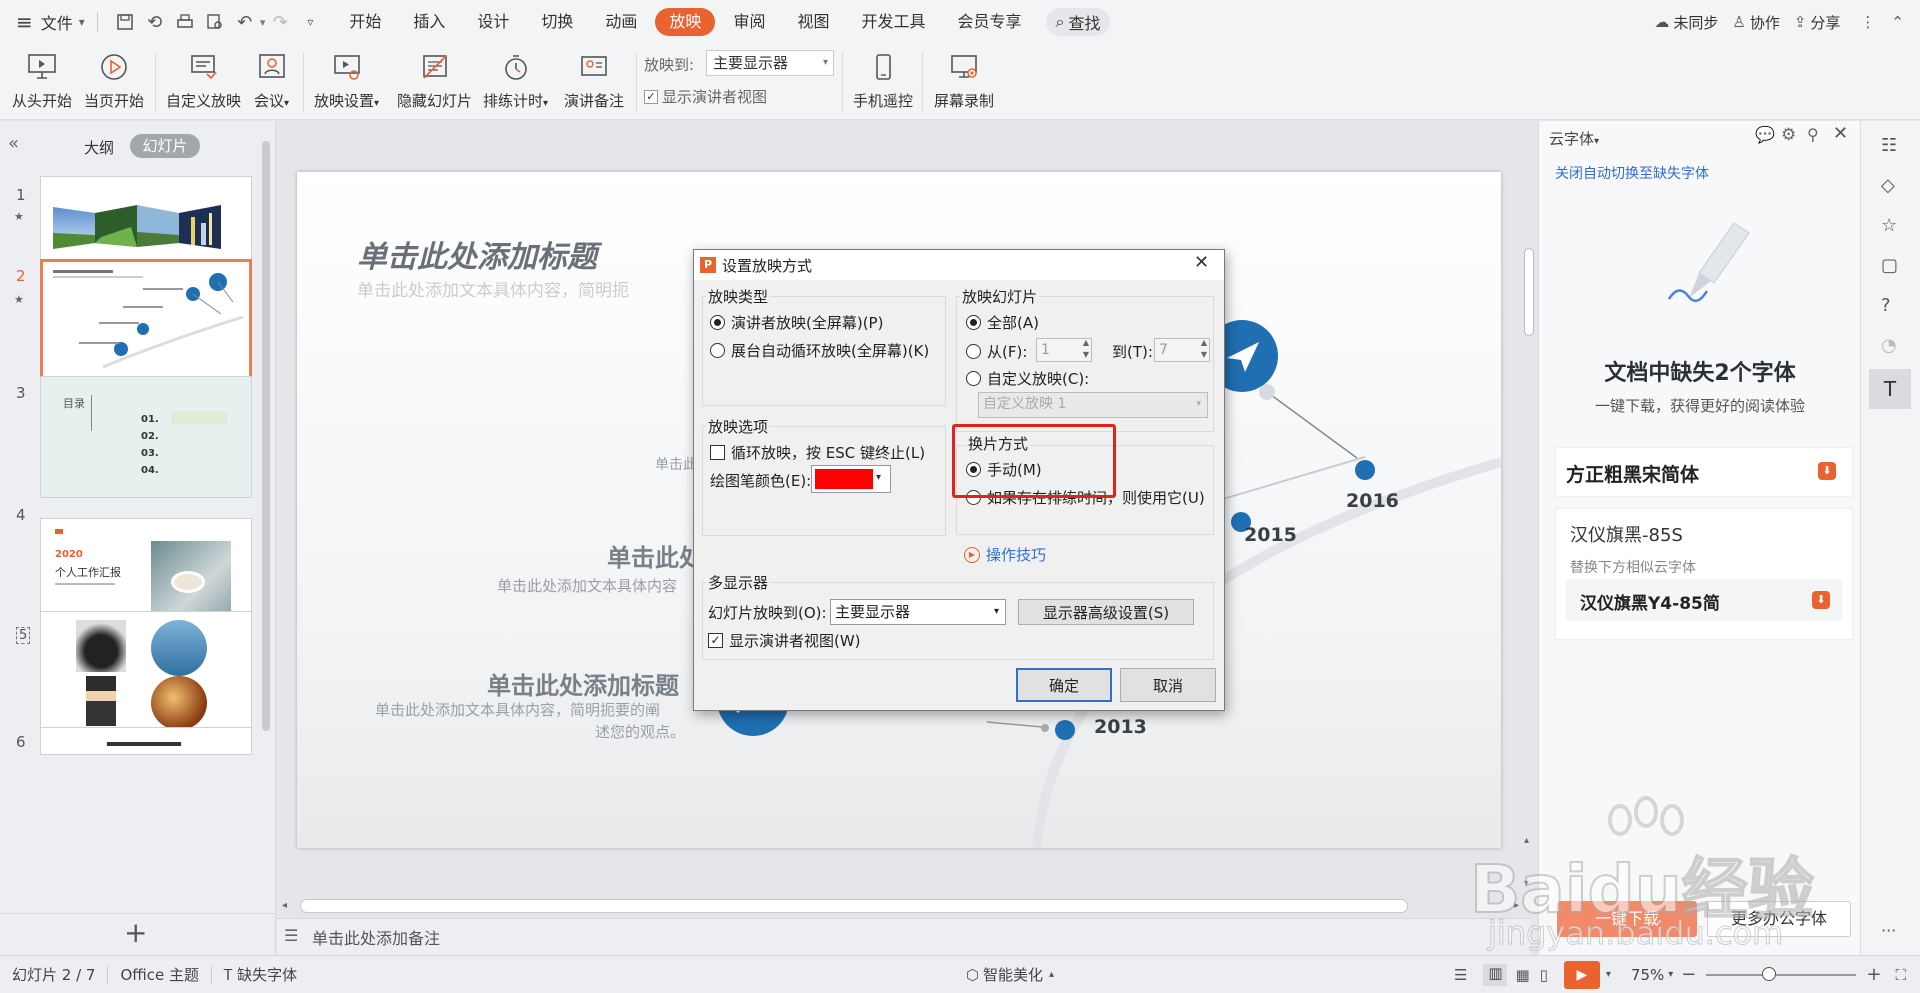  I want to click on hide-slide-button: 隐藏幻灯片, so click(434, 80).